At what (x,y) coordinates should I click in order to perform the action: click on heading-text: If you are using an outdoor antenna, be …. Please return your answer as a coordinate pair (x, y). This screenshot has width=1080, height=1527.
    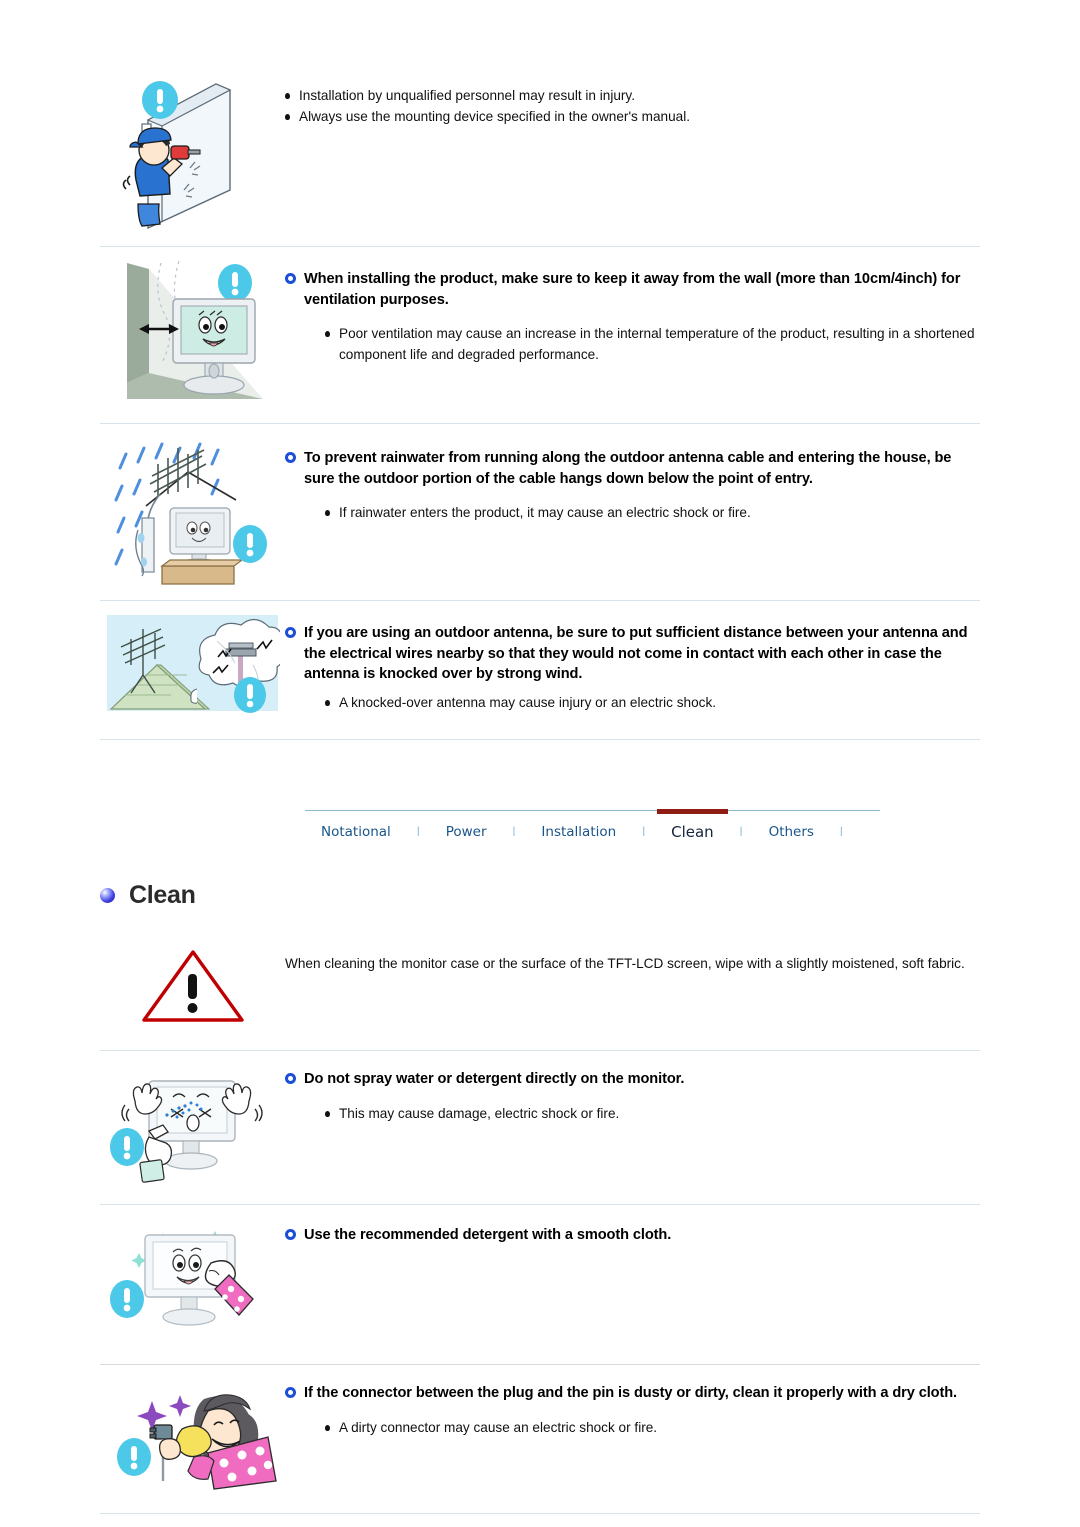
    Looking at the image, I should click on (636, 654).